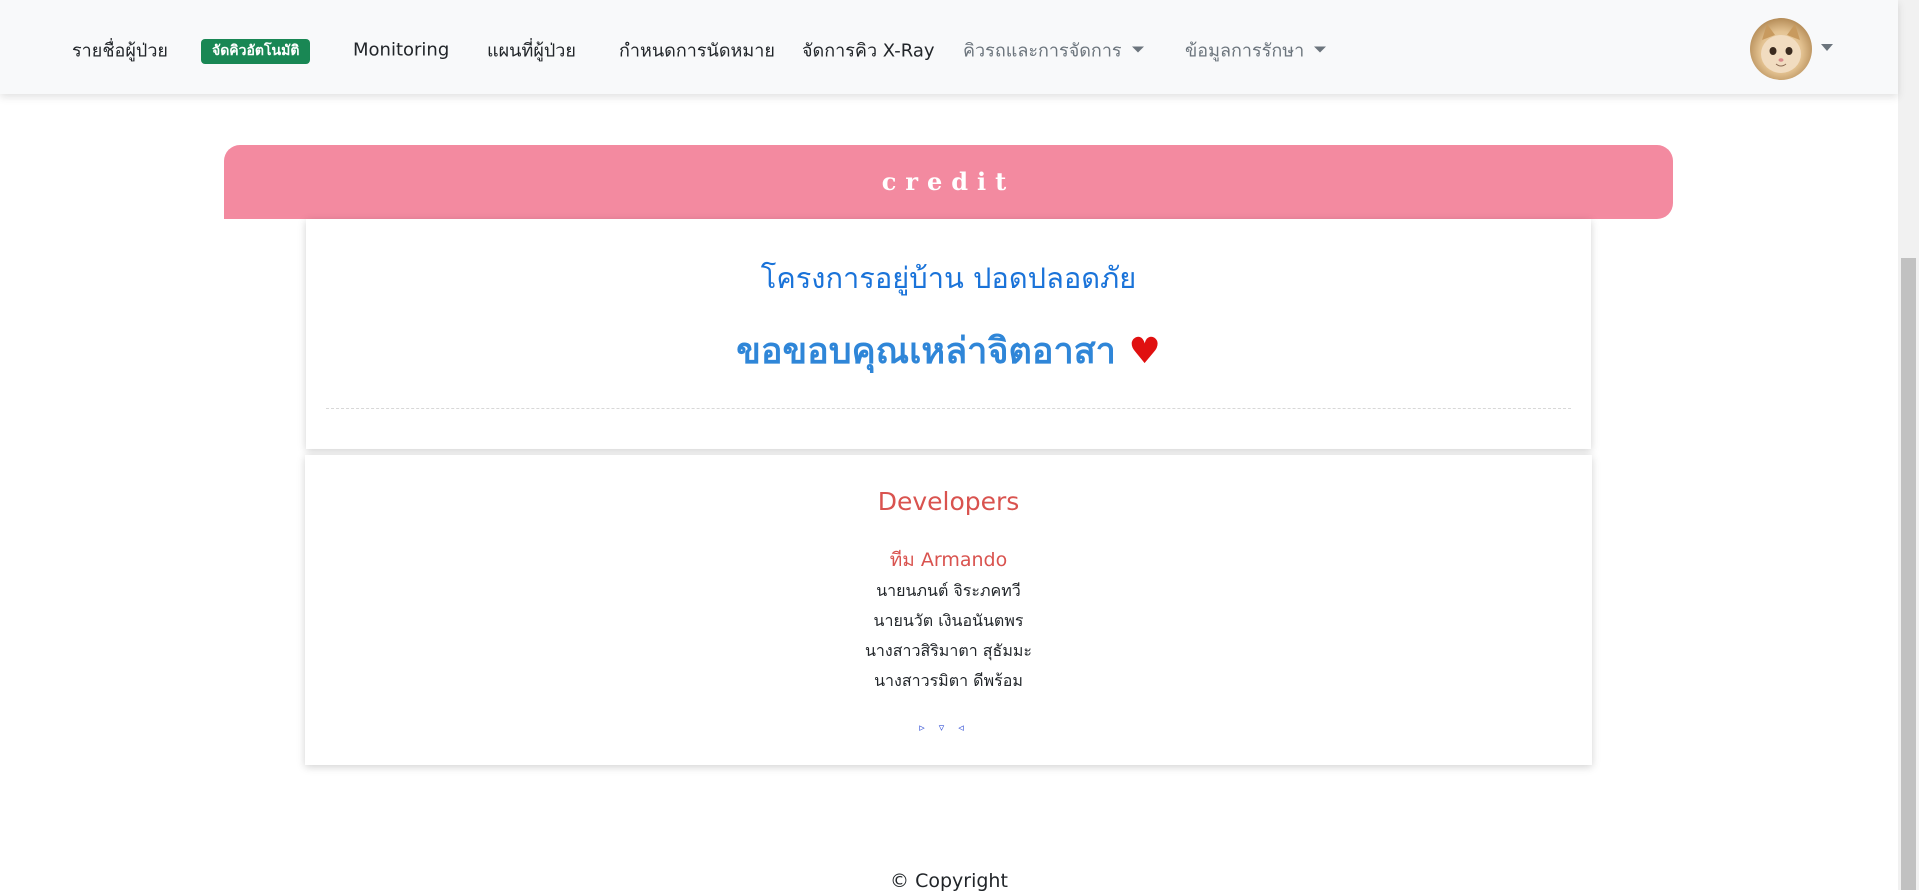 The image size is (1919, 892). I want to click on nav-appointments: กำหนดการนัดหมาย, so click(697, 50).